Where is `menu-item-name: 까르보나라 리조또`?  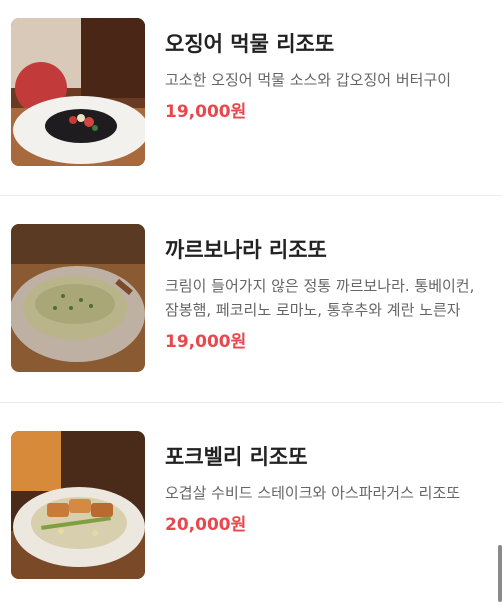 menu-item-name: 까르보나라 리조또 is located at coordinates (246, 250).